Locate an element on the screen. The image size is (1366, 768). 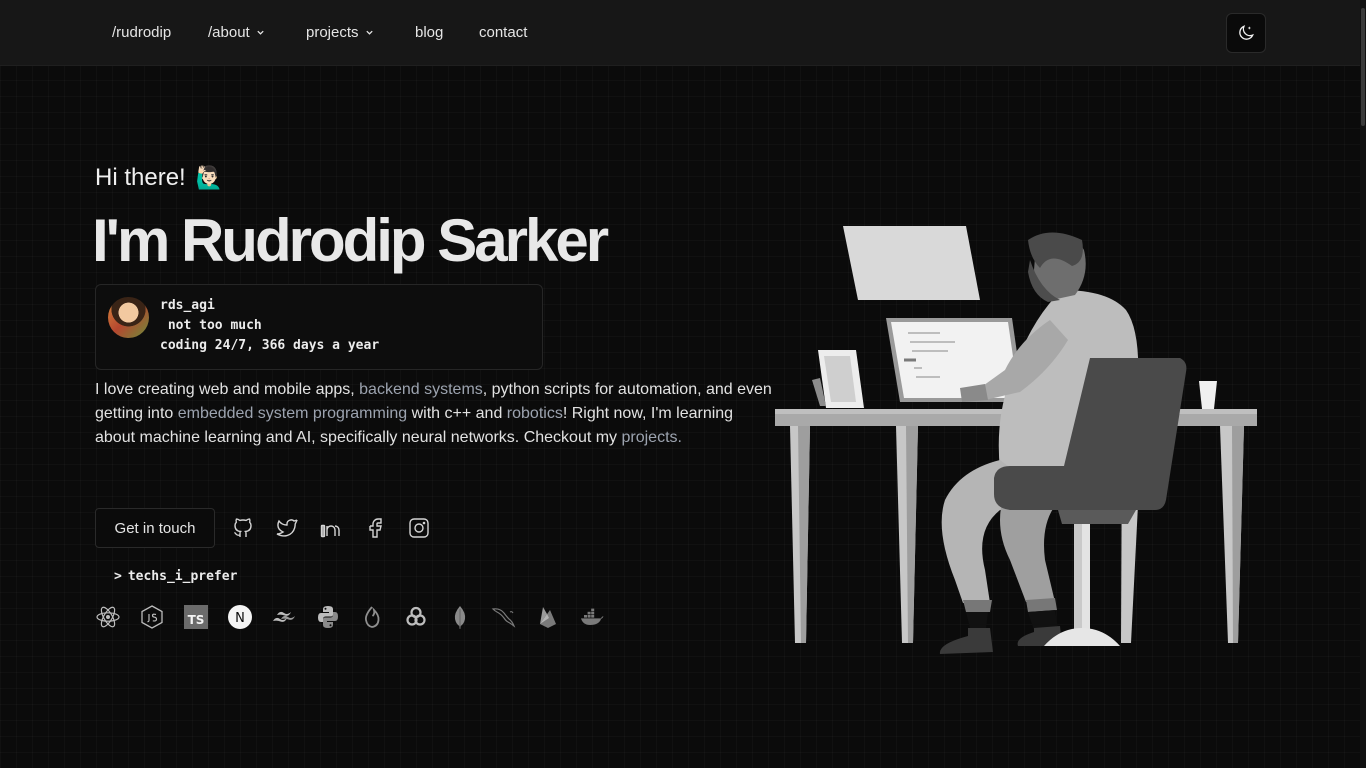
typescript-tech: TS is located at coordinates (196, 617).